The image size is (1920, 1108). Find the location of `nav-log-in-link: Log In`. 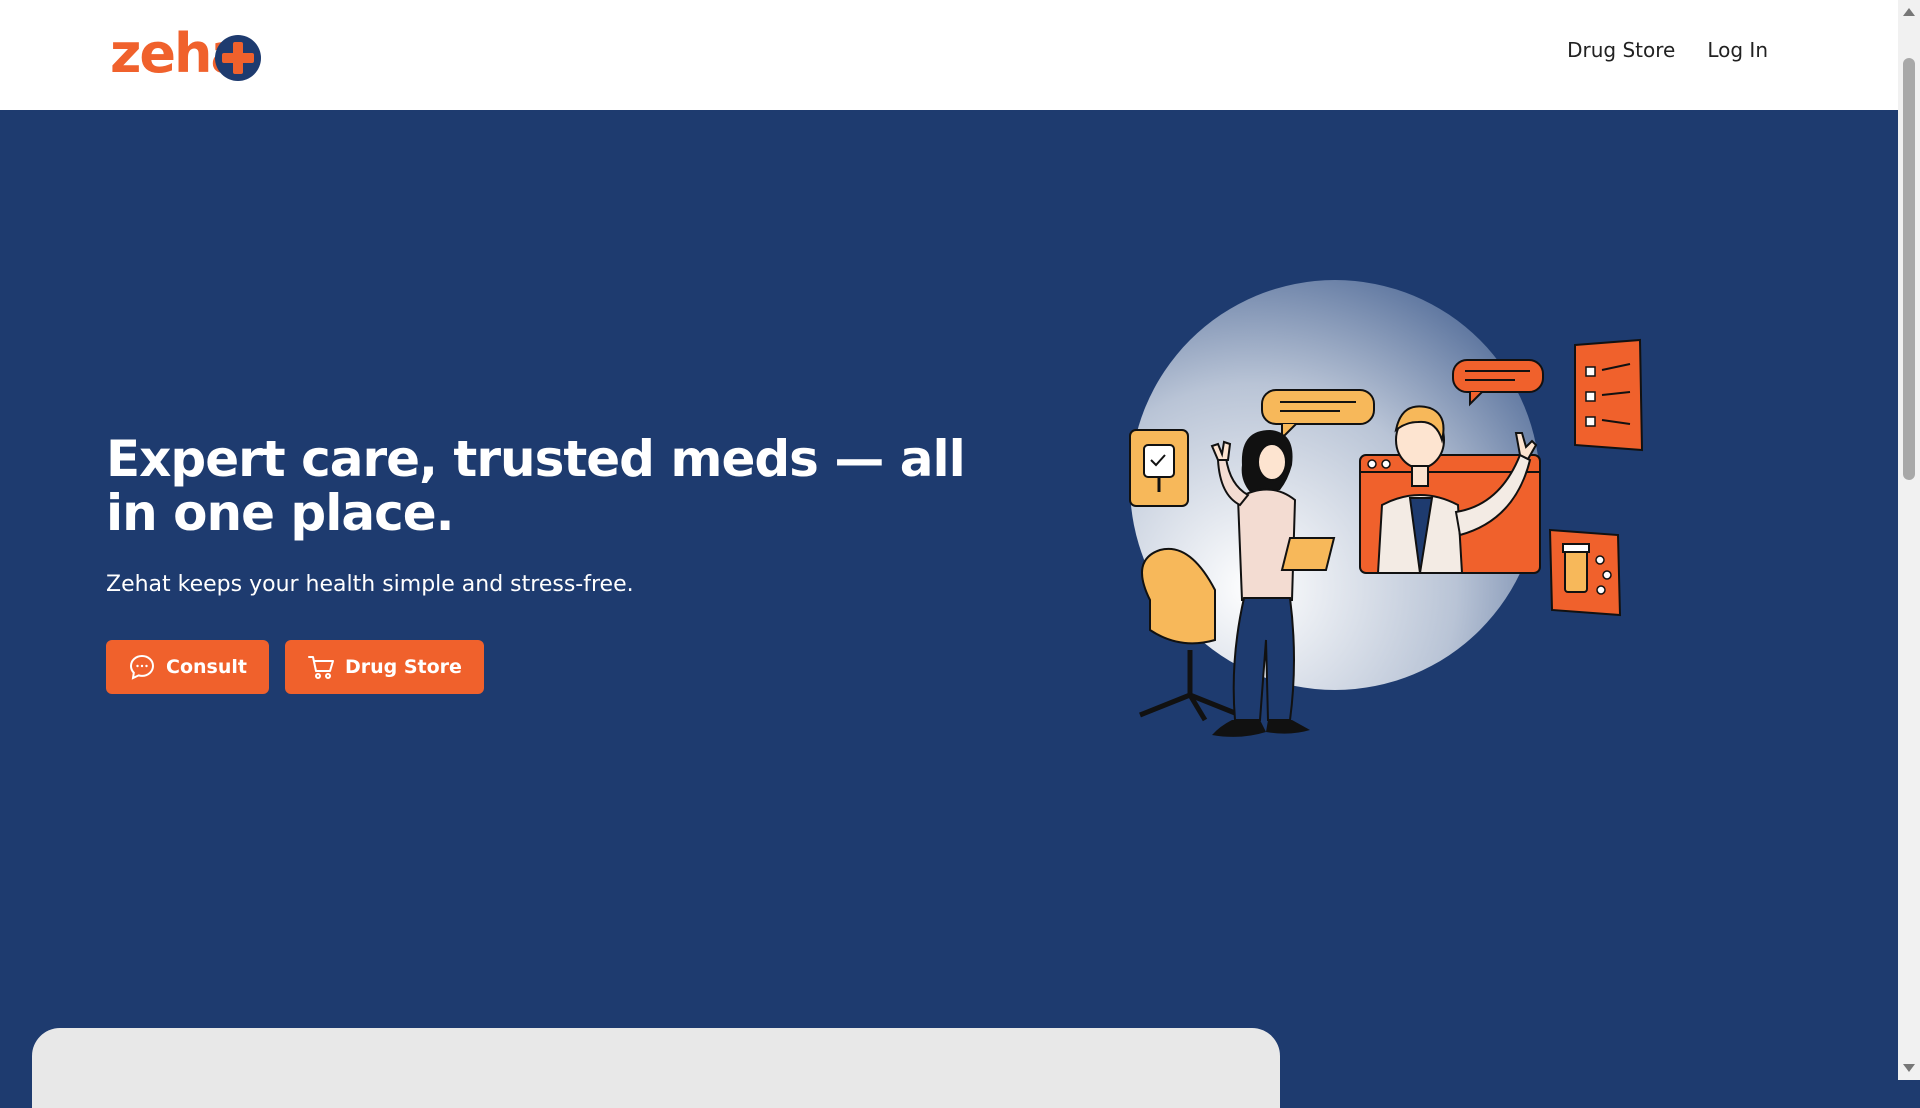

nav-log-in-link: Log In is located at coordinates (1737, 50).